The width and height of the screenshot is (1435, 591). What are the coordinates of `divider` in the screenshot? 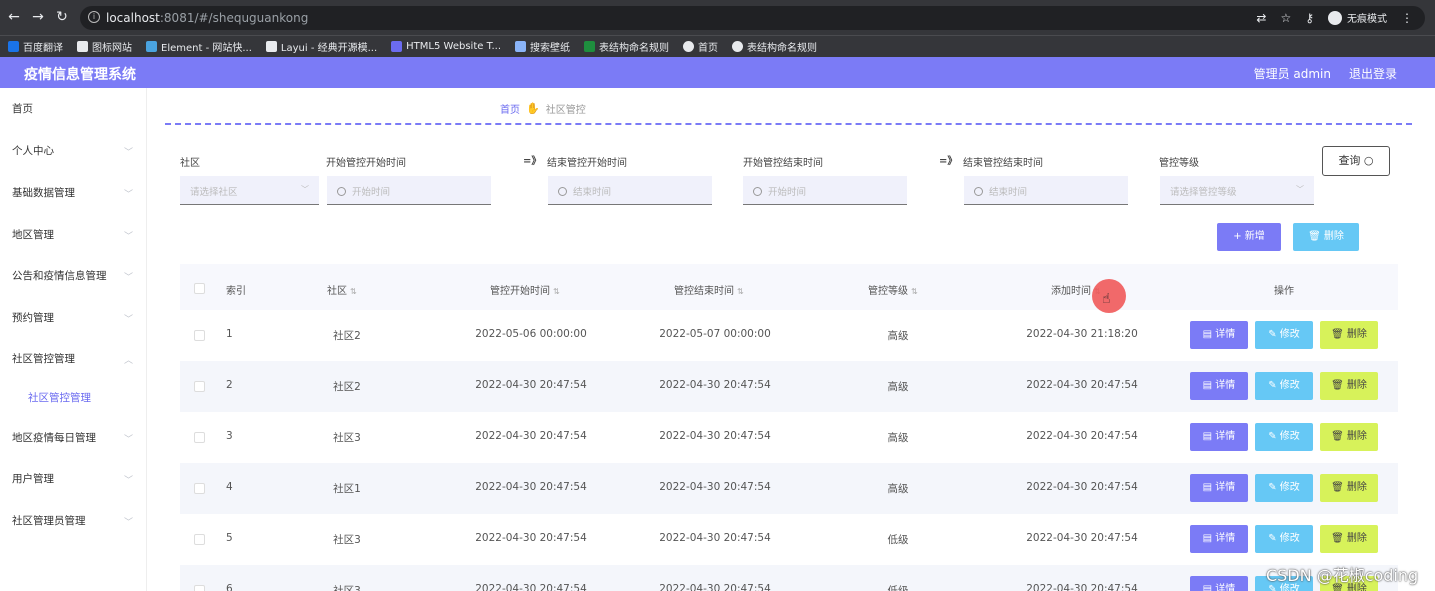 It's located at (788, 124).